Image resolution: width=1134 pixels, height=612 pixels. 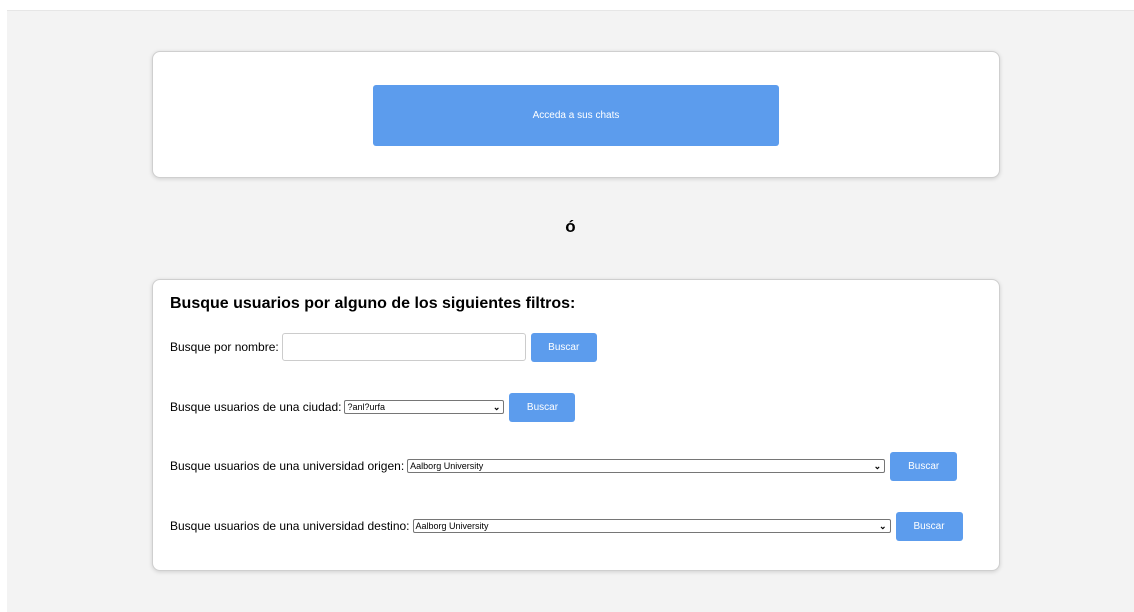 What do you see at coordinates (447, 466) in the screenshot?
I see `origin-university-select-value: Aalborg University` at bounding box center [447, 466].